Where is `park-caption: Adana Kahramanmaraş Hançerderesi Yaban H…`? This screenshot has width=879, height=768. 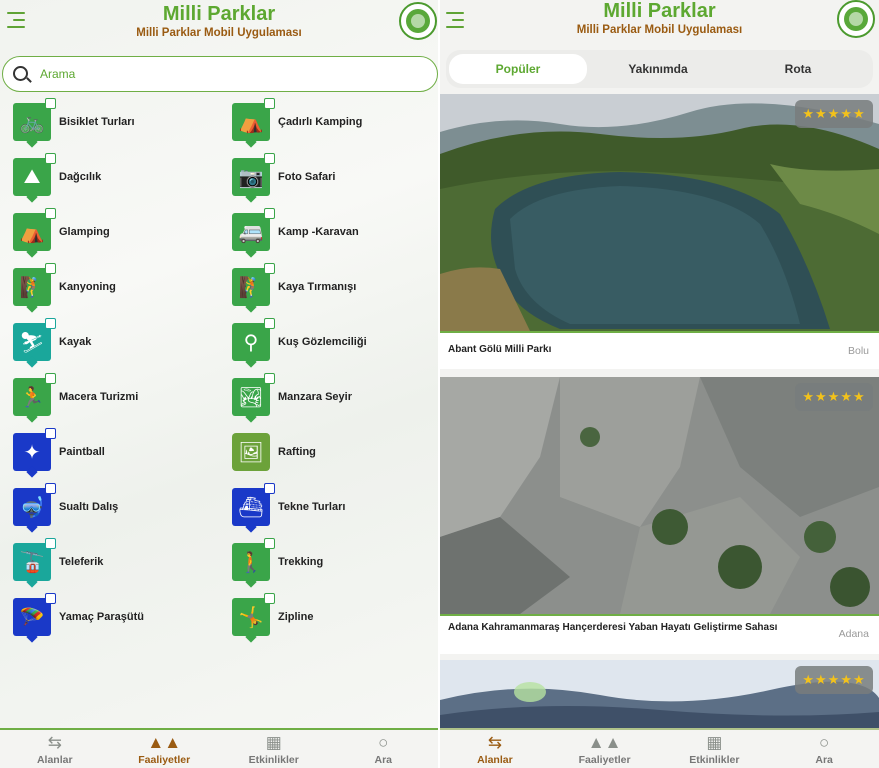 park-caption: Adana Kahramanmaraş Hançerderesi Yaban H… is located at coordinates (659, 634).